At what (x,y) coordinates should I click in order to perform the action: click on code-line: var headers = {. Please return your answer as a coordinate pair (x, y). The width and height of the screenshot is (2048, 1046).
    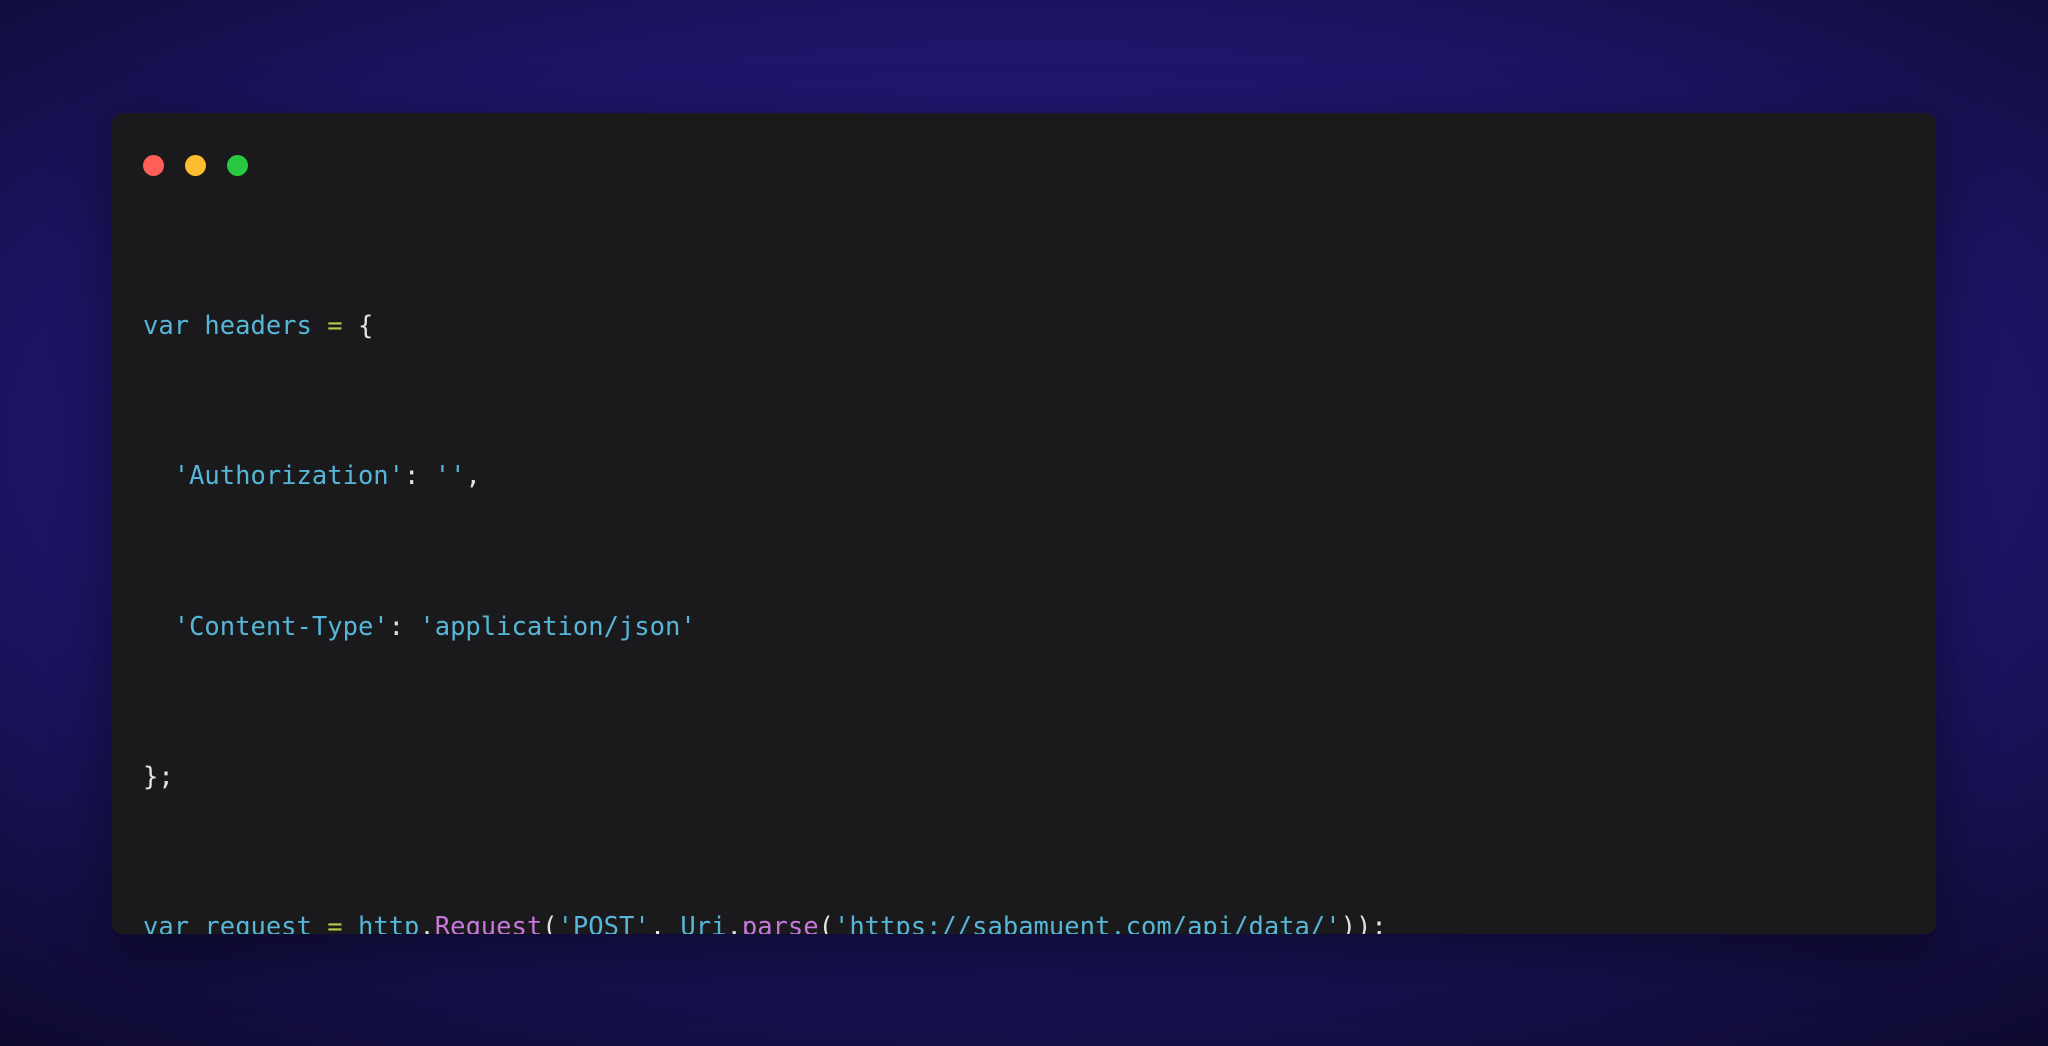
    Looking at the image, I should click on (1034, 327).